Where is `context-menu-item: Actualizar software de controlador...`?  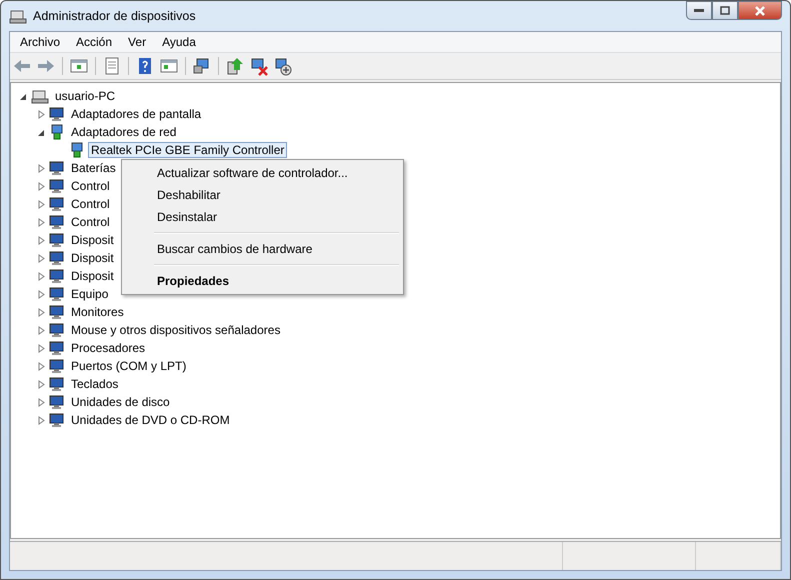
context-menu-item: Actualizar software de controlador... is located at coordinates (262, 173).